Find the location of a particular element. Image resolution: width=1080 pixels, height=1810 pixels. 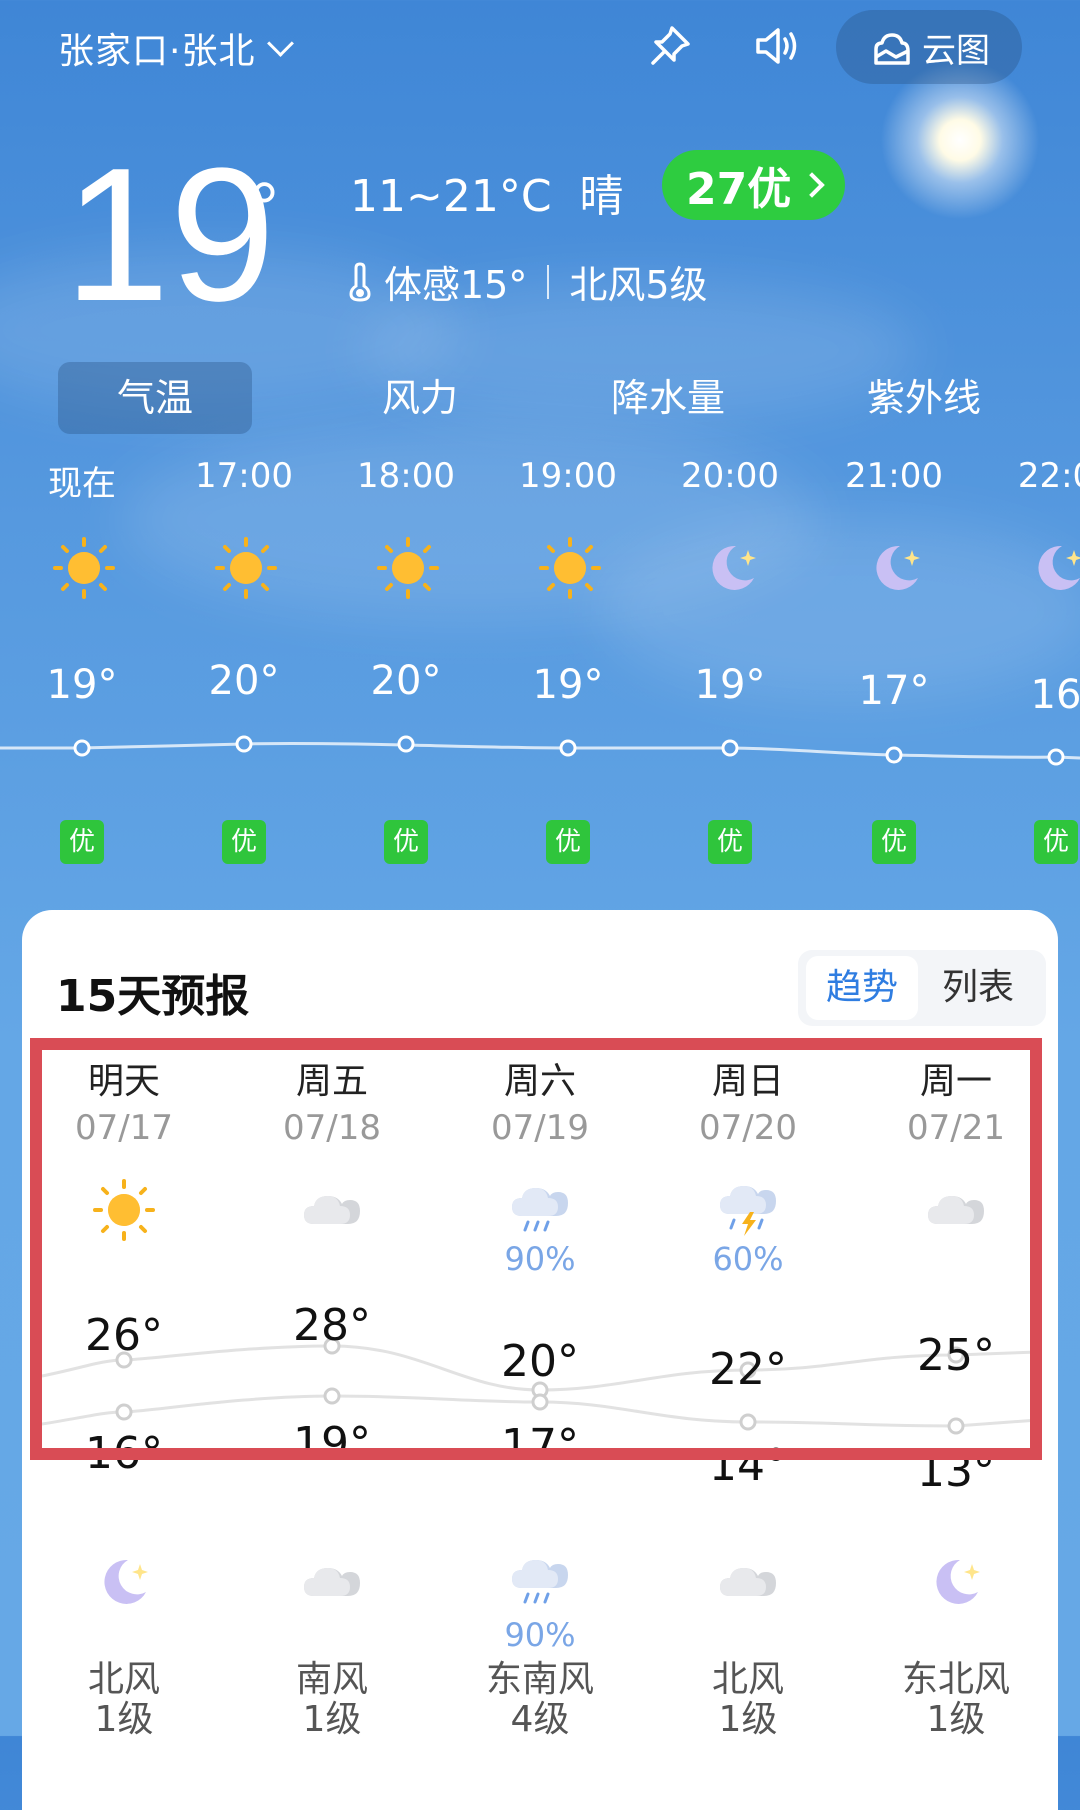

wind-level: 4级 is located at coordinates (540, 1719).